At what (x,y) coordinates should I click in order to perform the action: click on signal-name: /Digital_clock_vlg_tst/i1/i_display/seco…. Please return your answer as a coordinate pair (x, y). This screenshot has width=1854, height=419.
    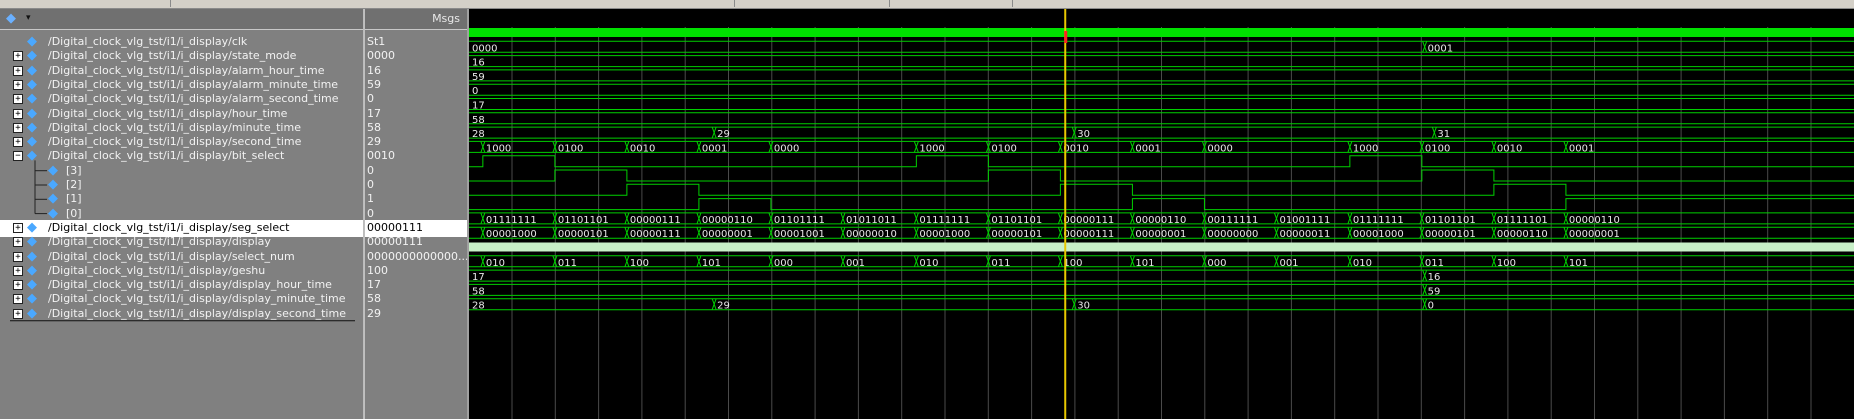
    Looking at the image, I should click on (175, 142).